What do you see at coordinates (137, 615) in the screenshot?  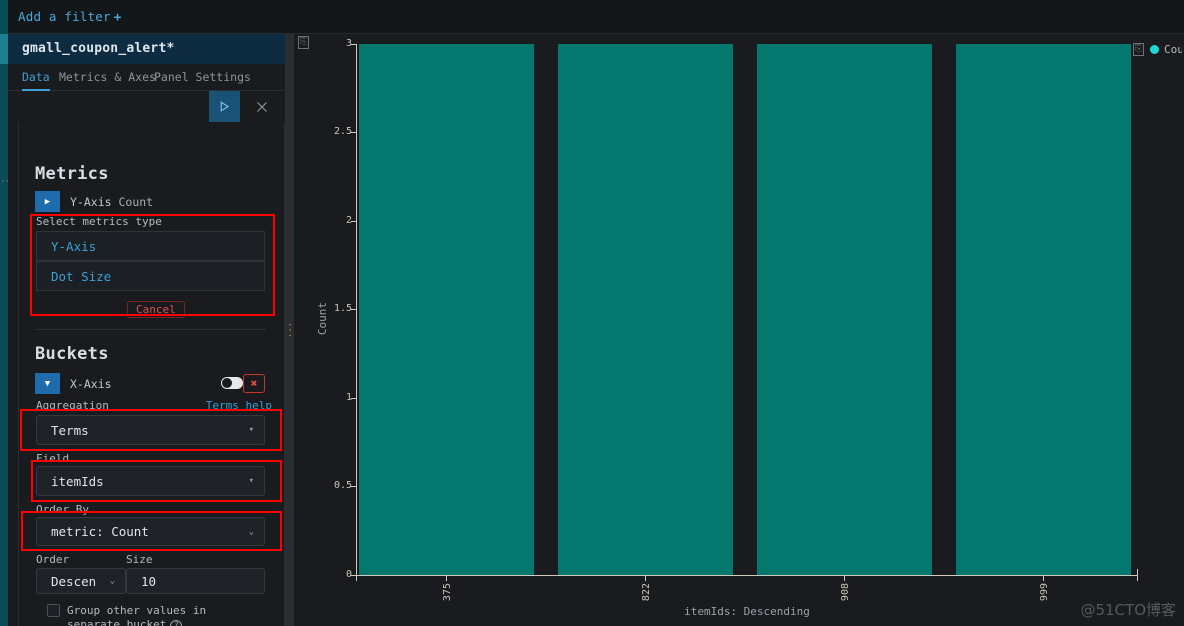 I see `group-other-values-text: Group other values in separate bucket` at bounding box center [137, 615].